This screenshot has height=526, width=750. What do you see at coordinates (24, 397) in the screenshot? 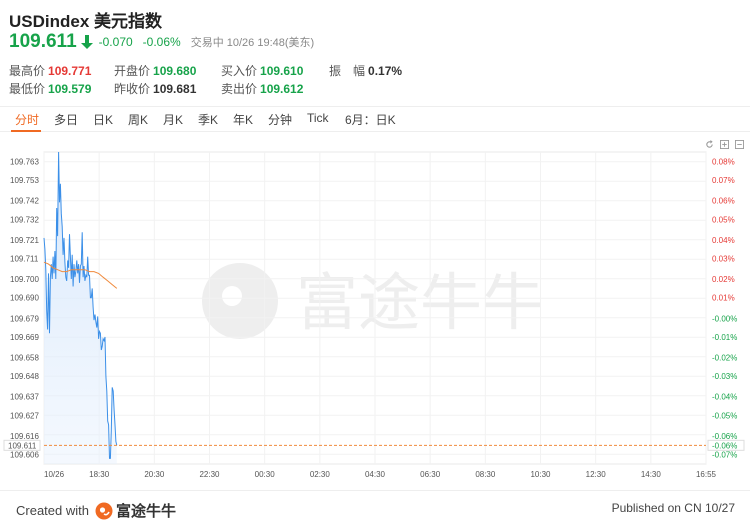
I see `y-tick-label: 109.637` at bounding box center [24, 397].